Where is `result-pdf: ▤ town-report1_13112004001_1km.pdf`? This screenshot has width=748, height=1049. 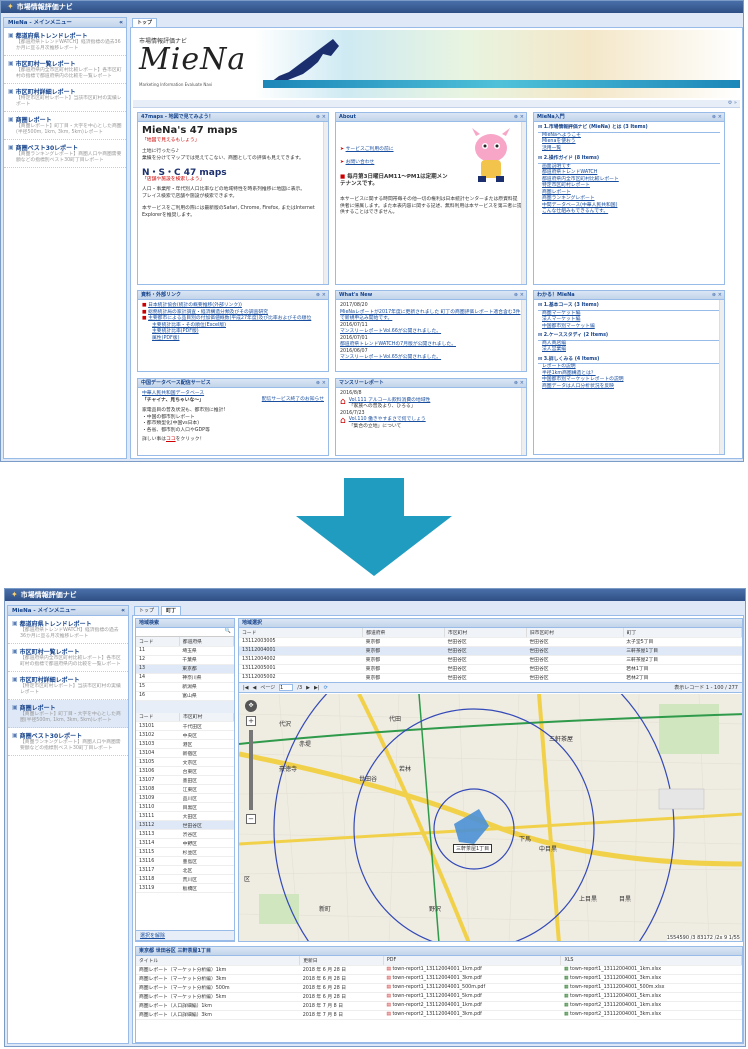 result-pdf: ▤ town-report1_13112004001_1km.pdf is located at coordinates (472, 970).